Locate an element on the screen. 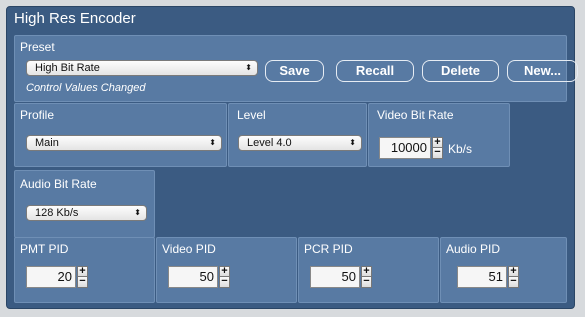  audio-pid-input: 51 is located at coordinates (482, 277).